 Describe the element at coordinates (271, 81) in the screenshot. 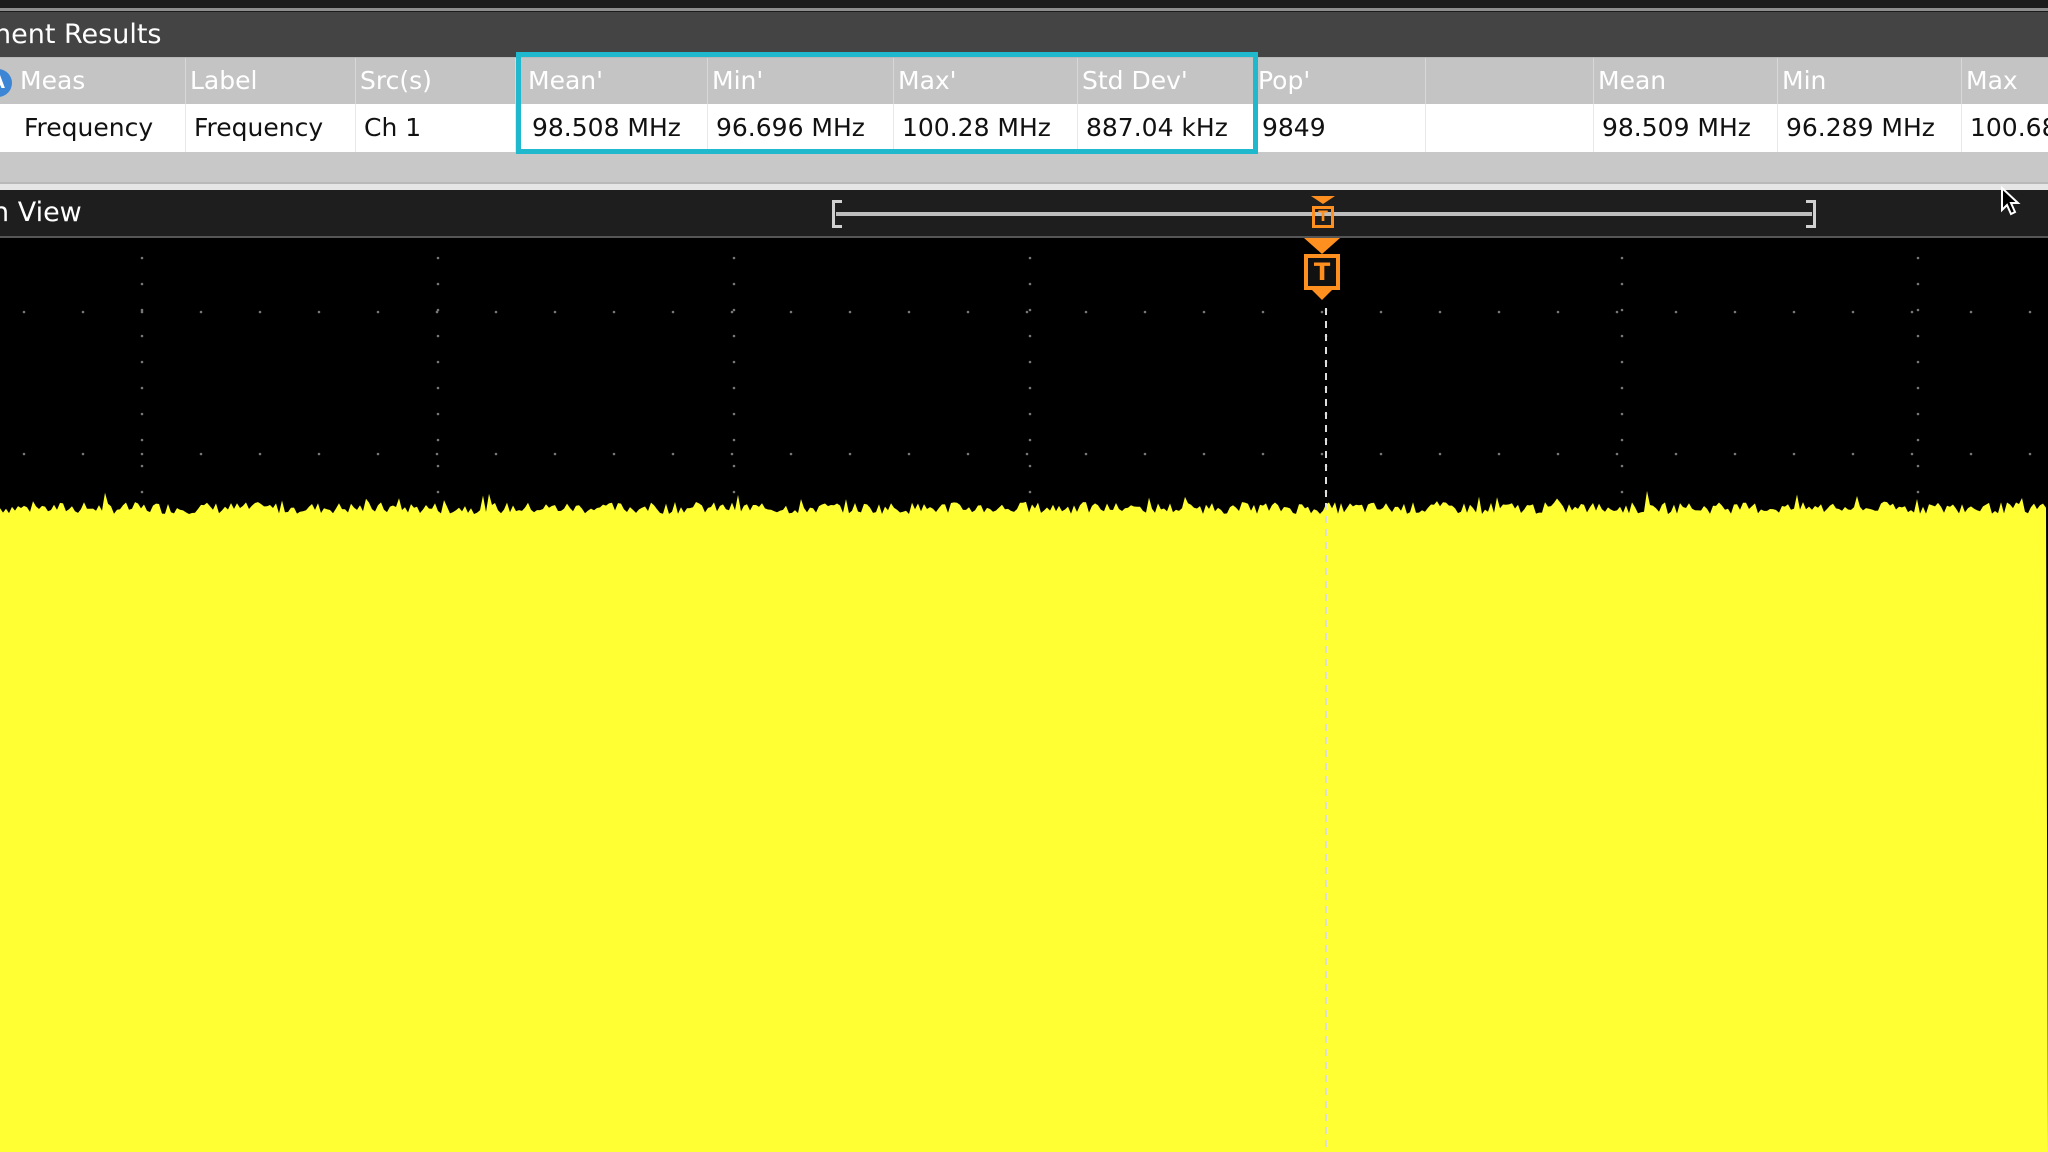

I see `col-header-label: Label` at that location.